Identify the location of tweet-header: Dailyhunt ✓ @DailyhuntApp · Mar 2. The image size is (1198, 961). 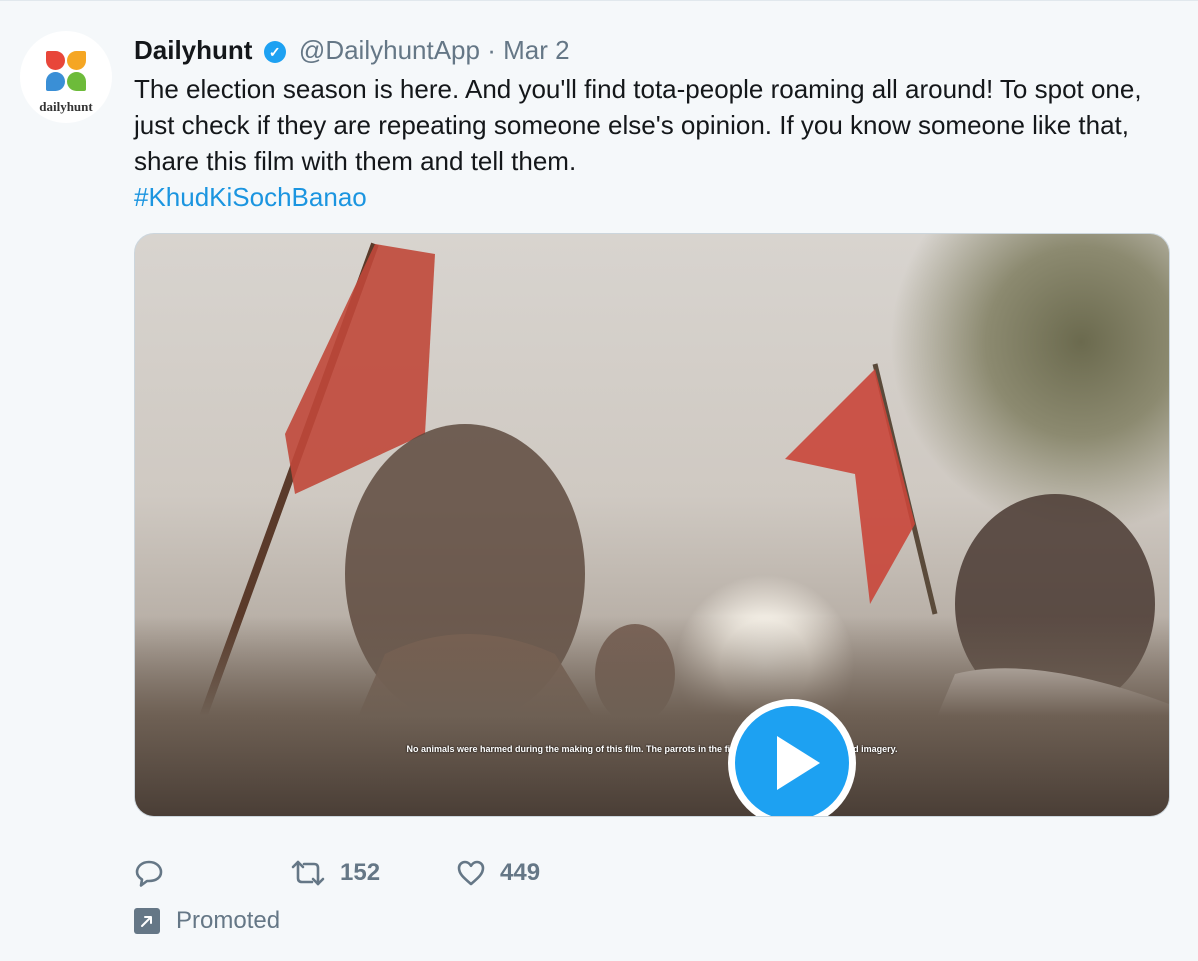
(352, 50).